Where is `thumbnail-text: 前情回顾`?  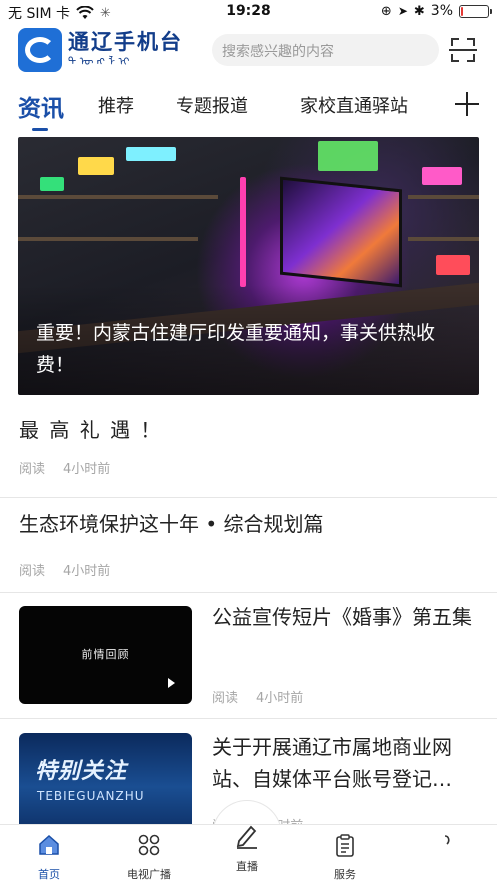 thumbnail-text: 前情回顾 is located at coordinates (105, 654).